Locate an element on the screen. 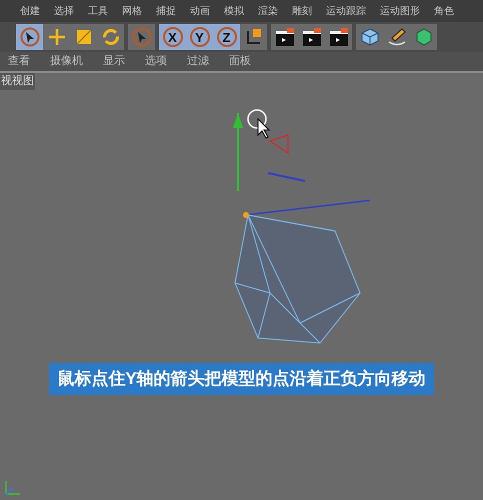 This screenshot has width=483, height=500. viewport-label: 视视图 is located at coordinates (17, 81).